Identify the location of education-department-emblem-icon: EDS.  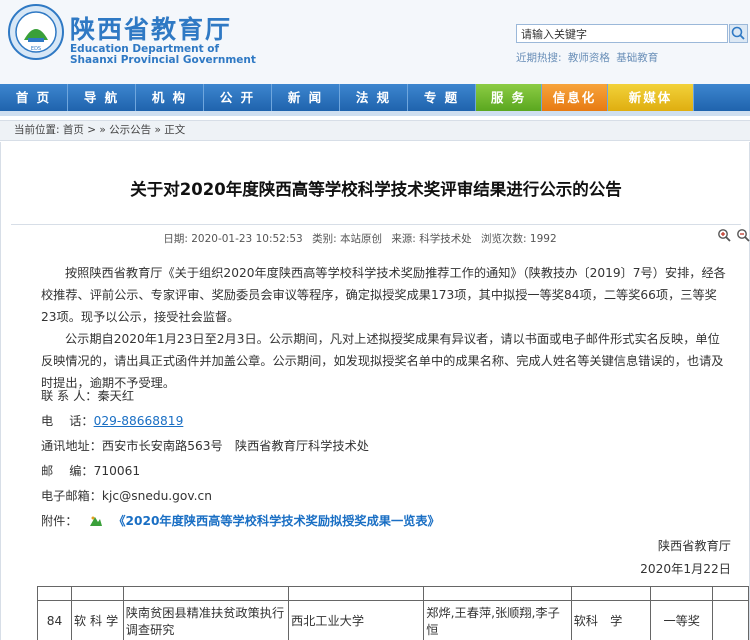
(36, 32).